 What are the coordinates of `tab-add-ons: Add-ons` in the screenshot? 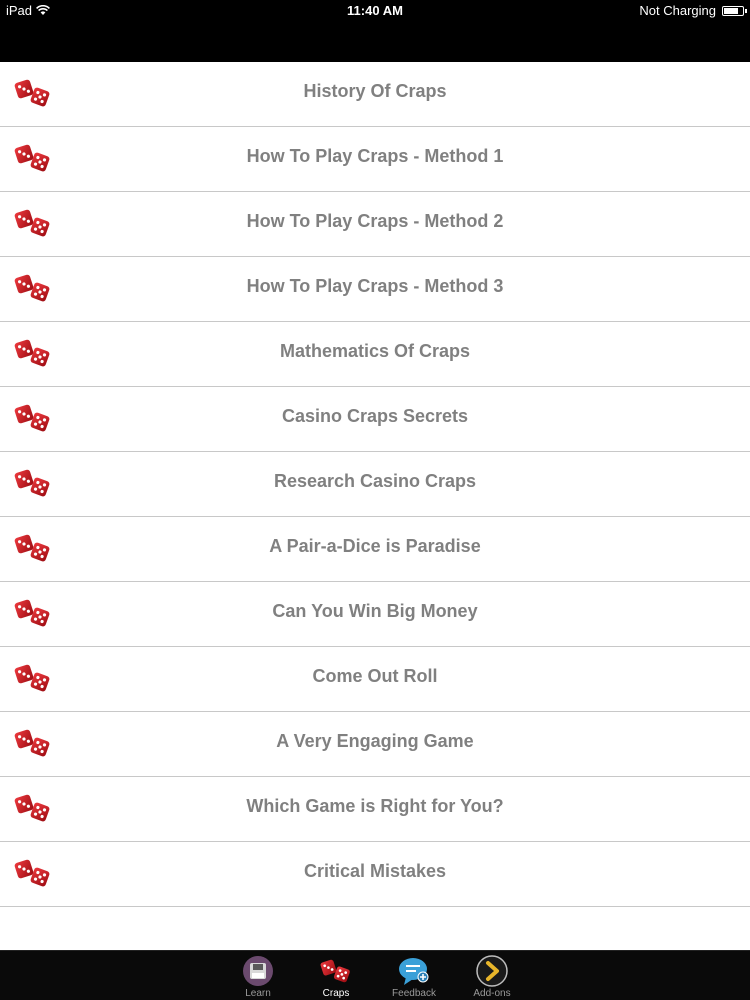 It's located at (492, 976).